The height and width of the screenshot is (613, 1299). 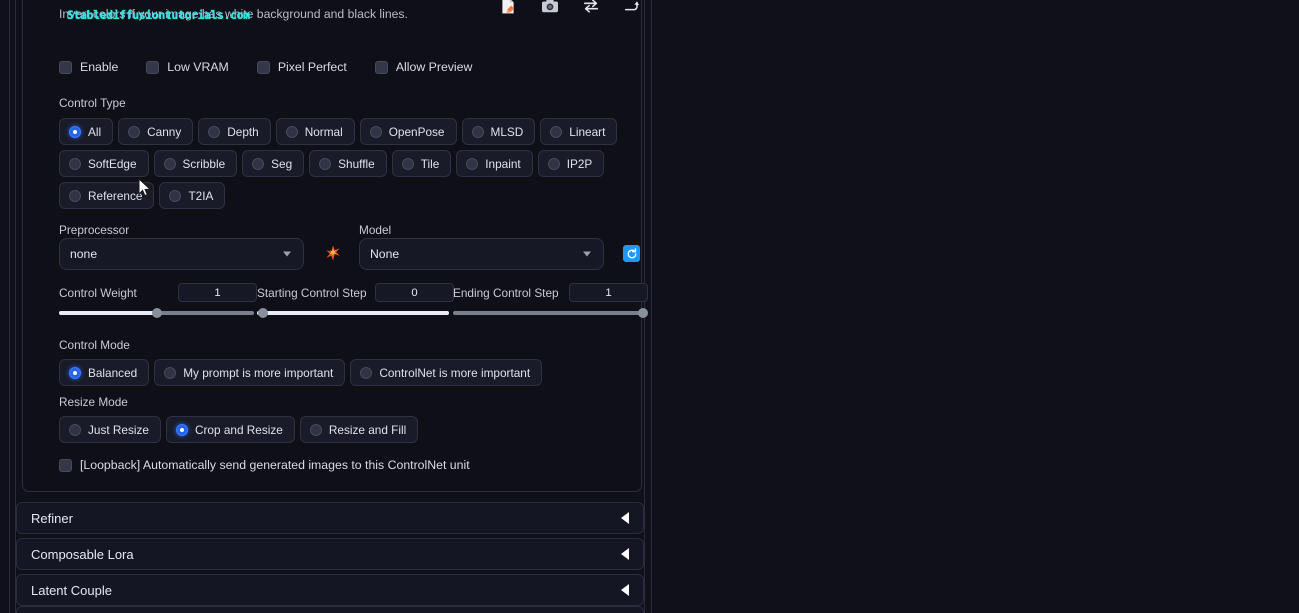 I want to click on resize-mode-option-crop-and-resize: Crop and Resize, so click(x=230, y=429).